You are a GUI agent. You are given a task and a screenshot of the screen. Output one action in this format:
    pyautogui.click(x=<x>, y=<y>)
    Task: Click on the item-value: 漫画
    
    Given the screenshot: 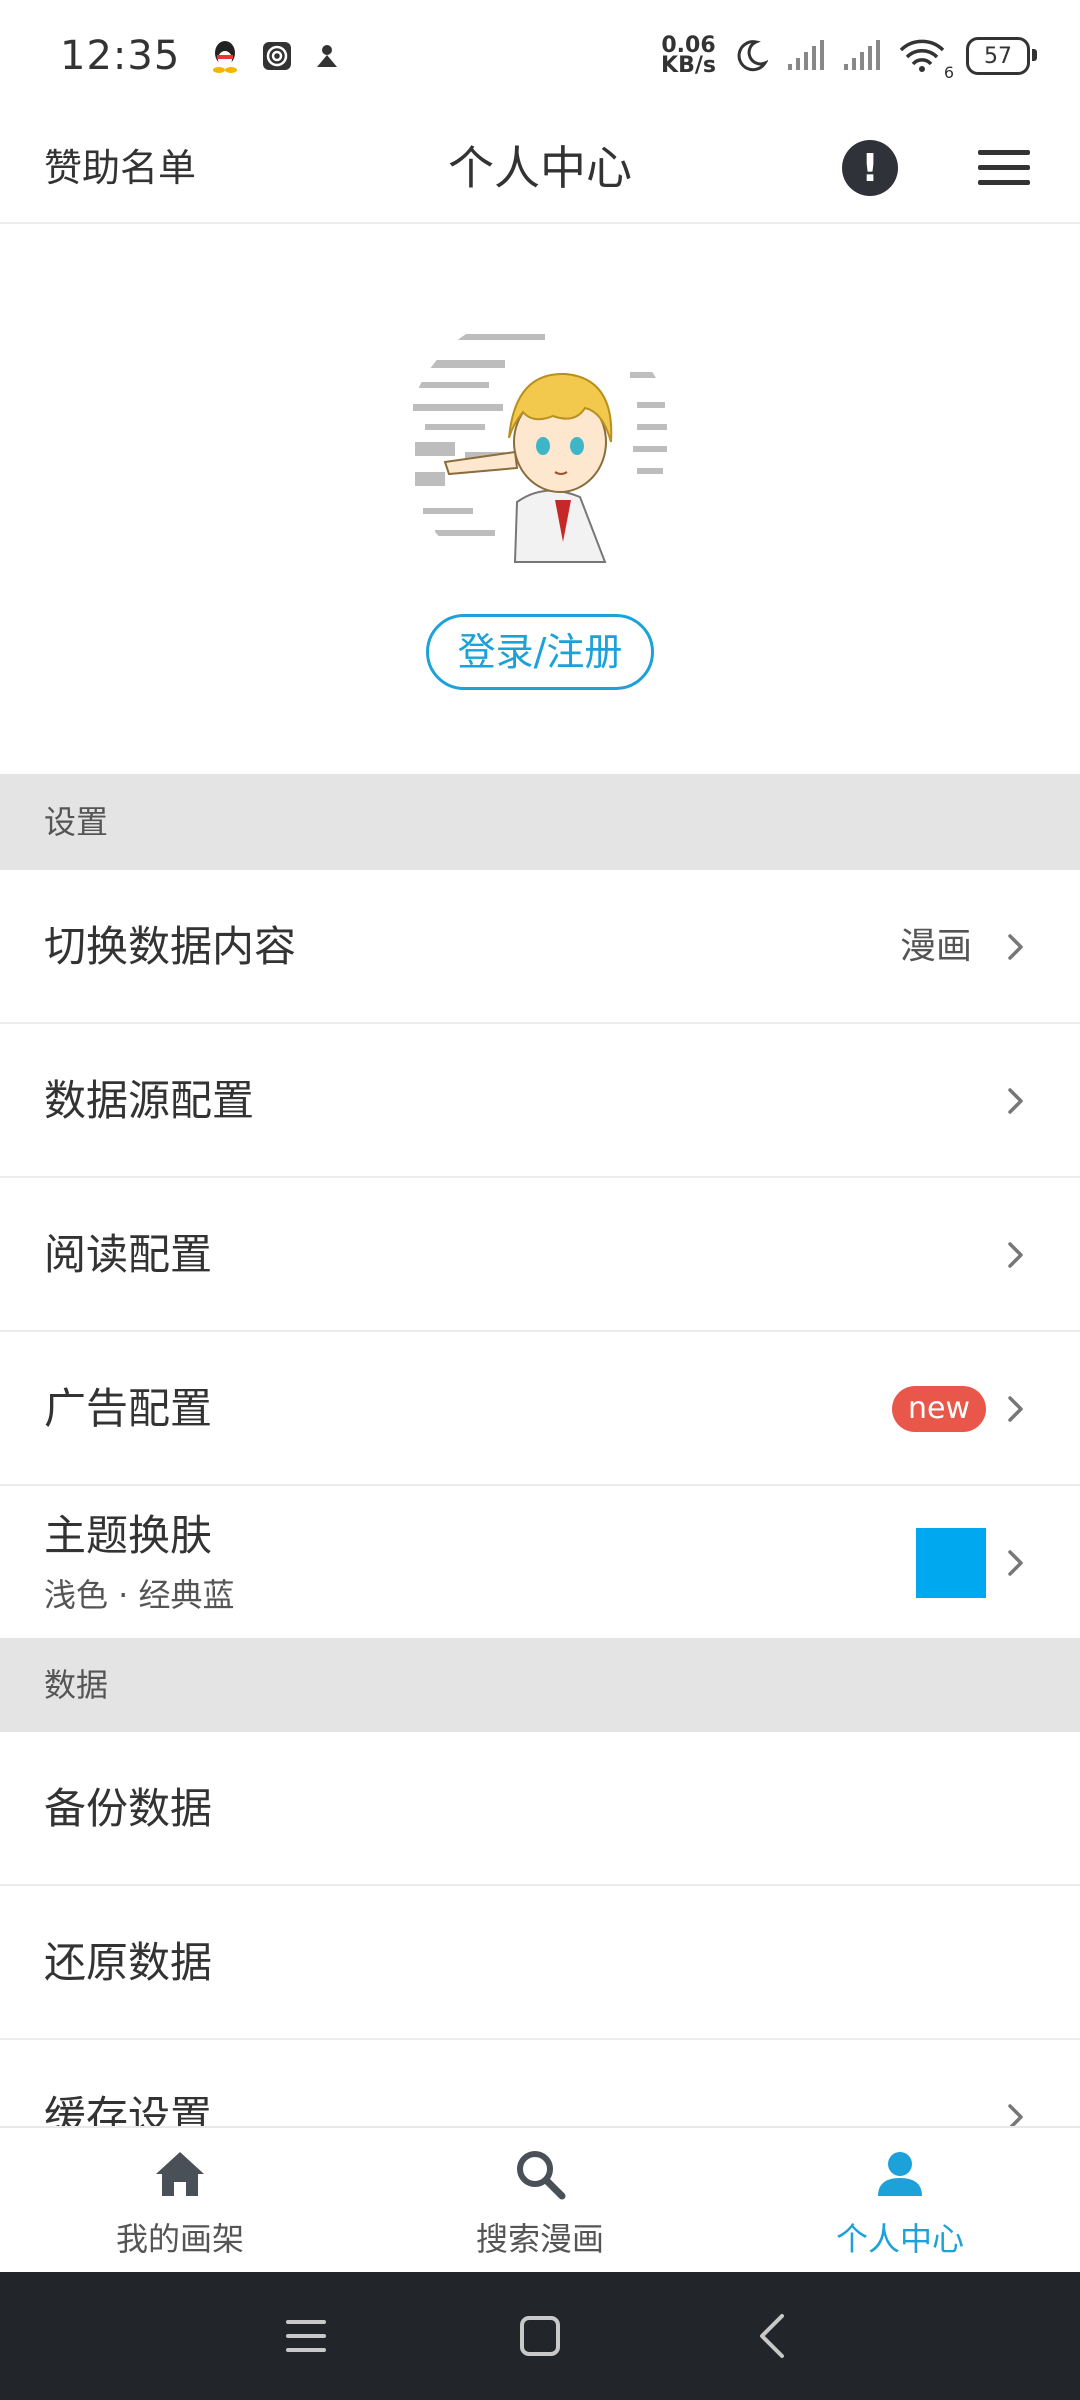 What is the action you would take?
    pyautogui.click(x=935, y=946)
    